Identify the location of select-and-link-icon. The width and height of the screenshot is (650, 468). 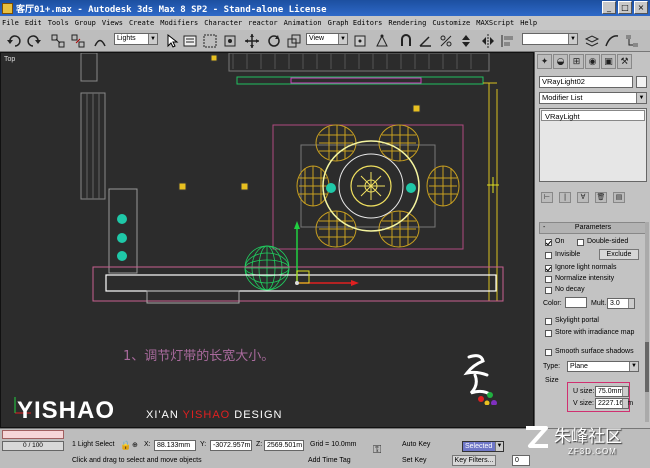
(58, 41).